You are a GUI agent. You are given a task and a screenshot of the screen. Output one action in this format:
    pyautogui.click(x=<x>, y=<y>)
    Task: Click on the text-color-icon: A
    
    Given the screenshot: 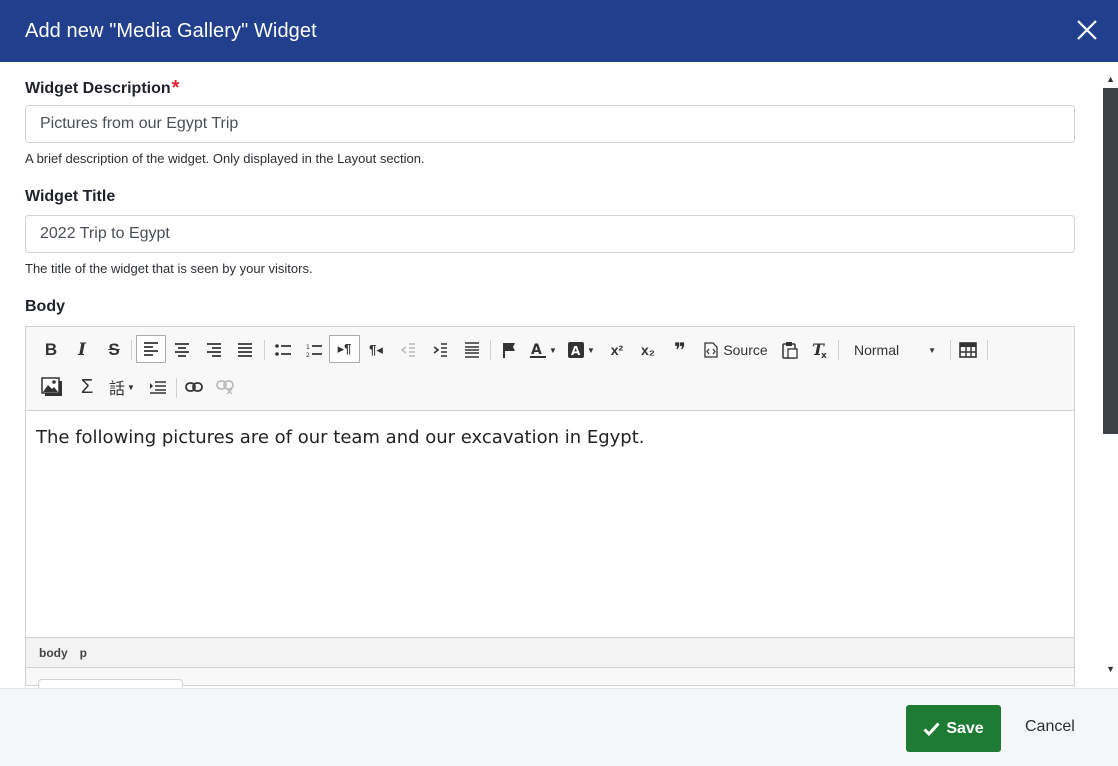 What is the action you would take?
    pyautogui.click(x=538, y=350)
    